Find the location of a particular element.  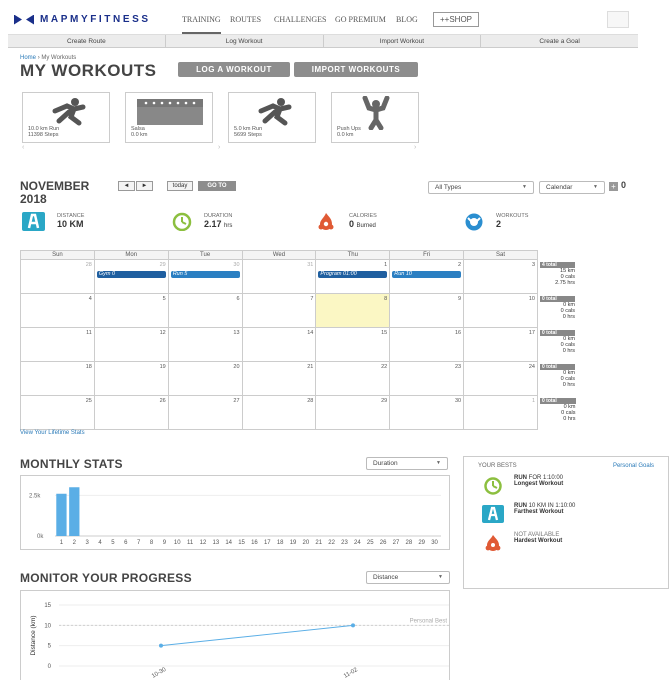

calendar-day: 24 is located at coordinates (500, 378).